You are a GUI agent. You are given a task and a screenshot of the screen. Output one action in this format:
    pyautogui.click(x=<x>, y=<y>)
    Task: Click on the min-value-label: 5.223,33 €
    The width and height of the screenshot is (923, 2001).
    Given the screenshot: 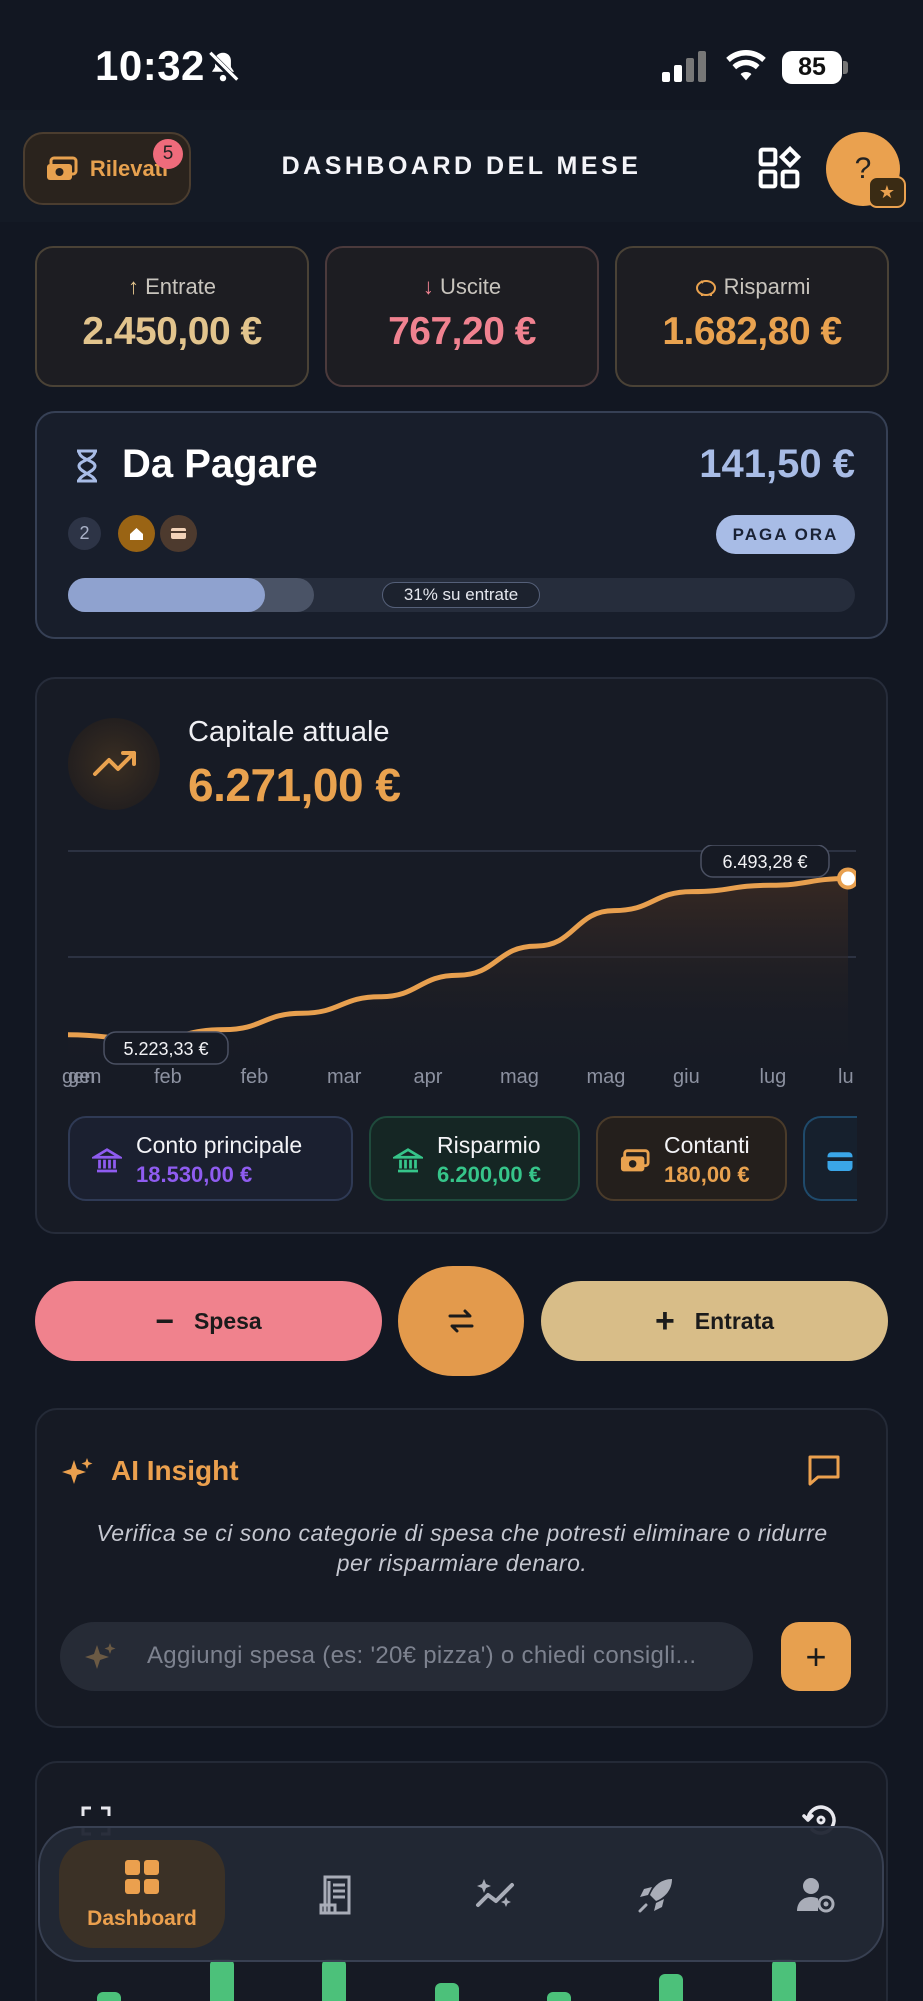 What is the action you would take?
    pyautogui.click(x=165, y=1049)
    